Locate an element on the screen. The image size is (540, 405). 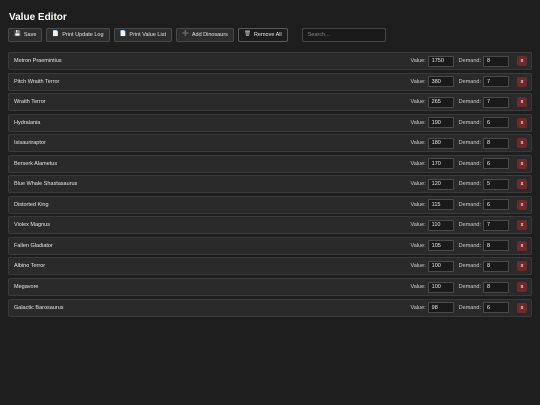
list-item: Violex Magnus Value: 110 Demand: 7 x is located at coordinates (270, 225).